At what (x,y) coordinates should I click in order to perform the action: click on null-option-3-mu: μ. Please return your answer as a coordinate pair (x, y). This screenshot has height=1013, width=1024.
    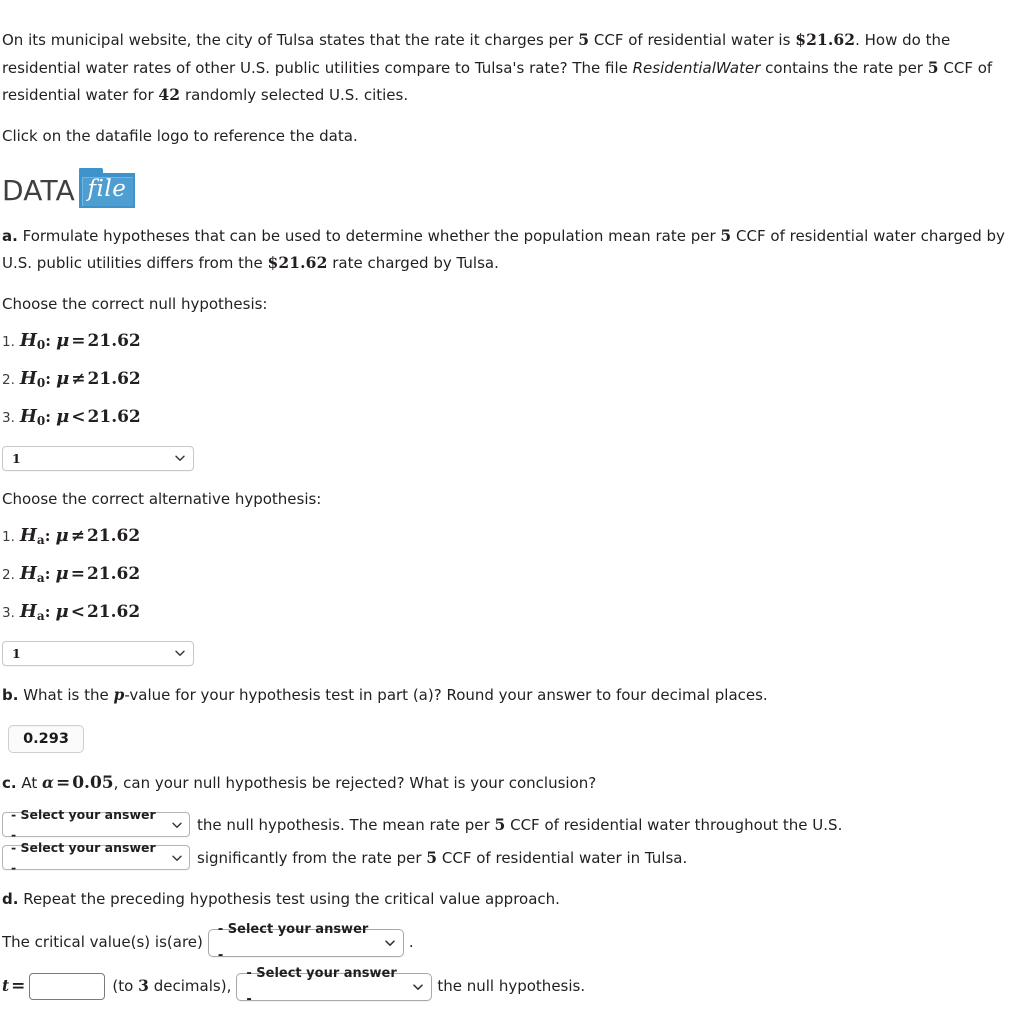
    Looking at the image, I should click on (63, 416).